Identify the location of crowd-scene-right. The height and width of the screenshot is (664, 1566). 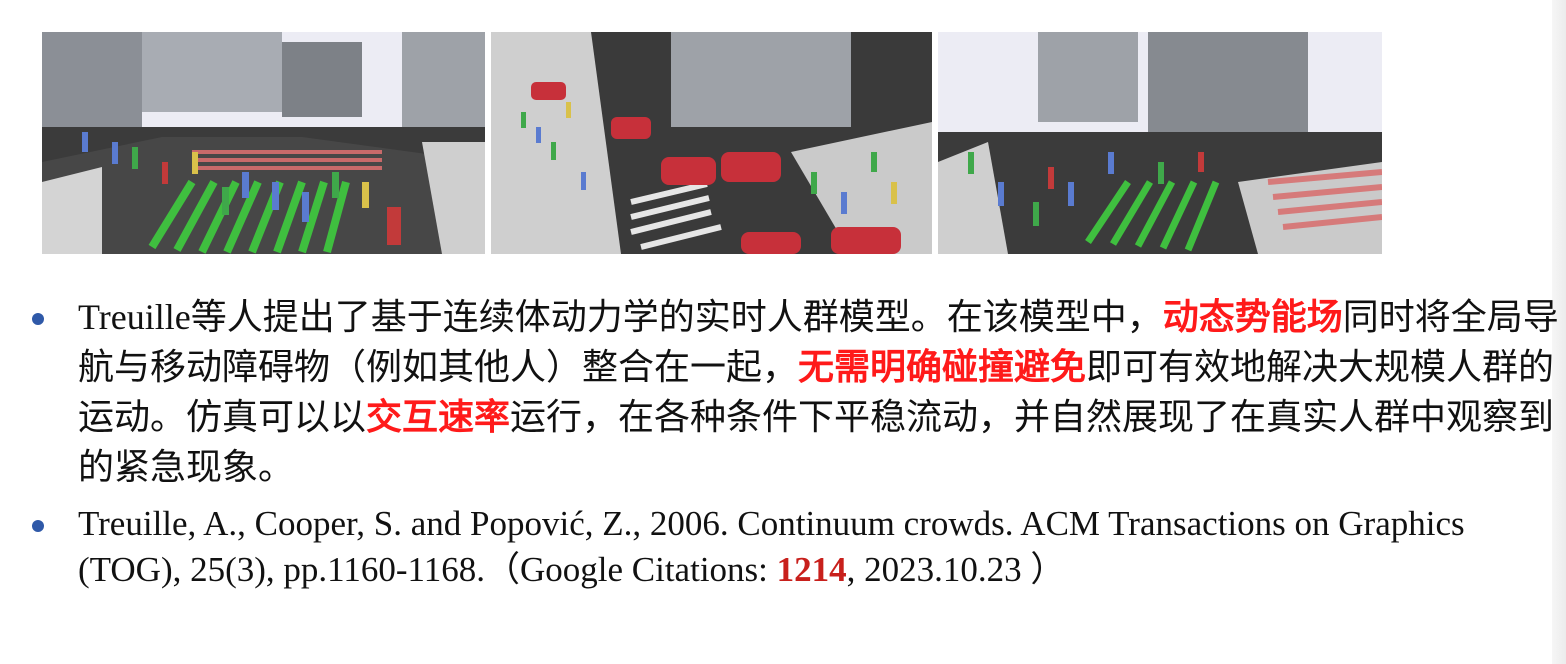
(1160, 143).